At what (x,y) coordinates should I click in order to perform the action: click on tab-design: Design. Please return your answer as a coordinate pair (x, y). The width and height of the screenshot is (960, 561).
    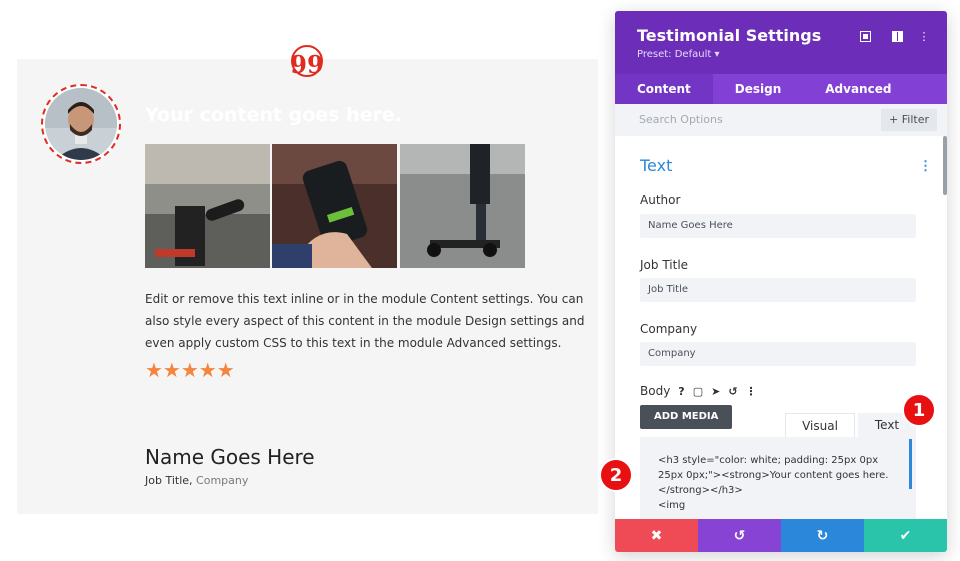
    Looking at the image, I should click on (758, 89).